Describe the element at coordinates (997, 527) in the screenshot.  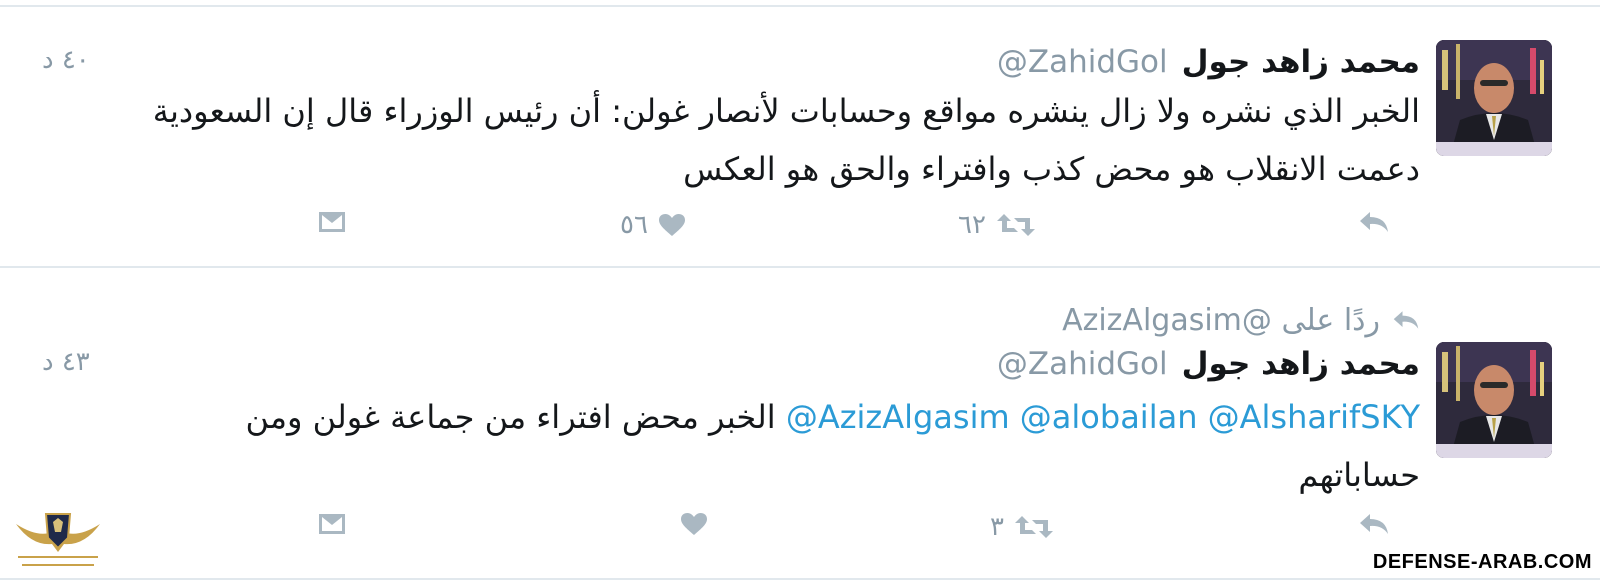
I see `retweet-count: ٣` at that location.